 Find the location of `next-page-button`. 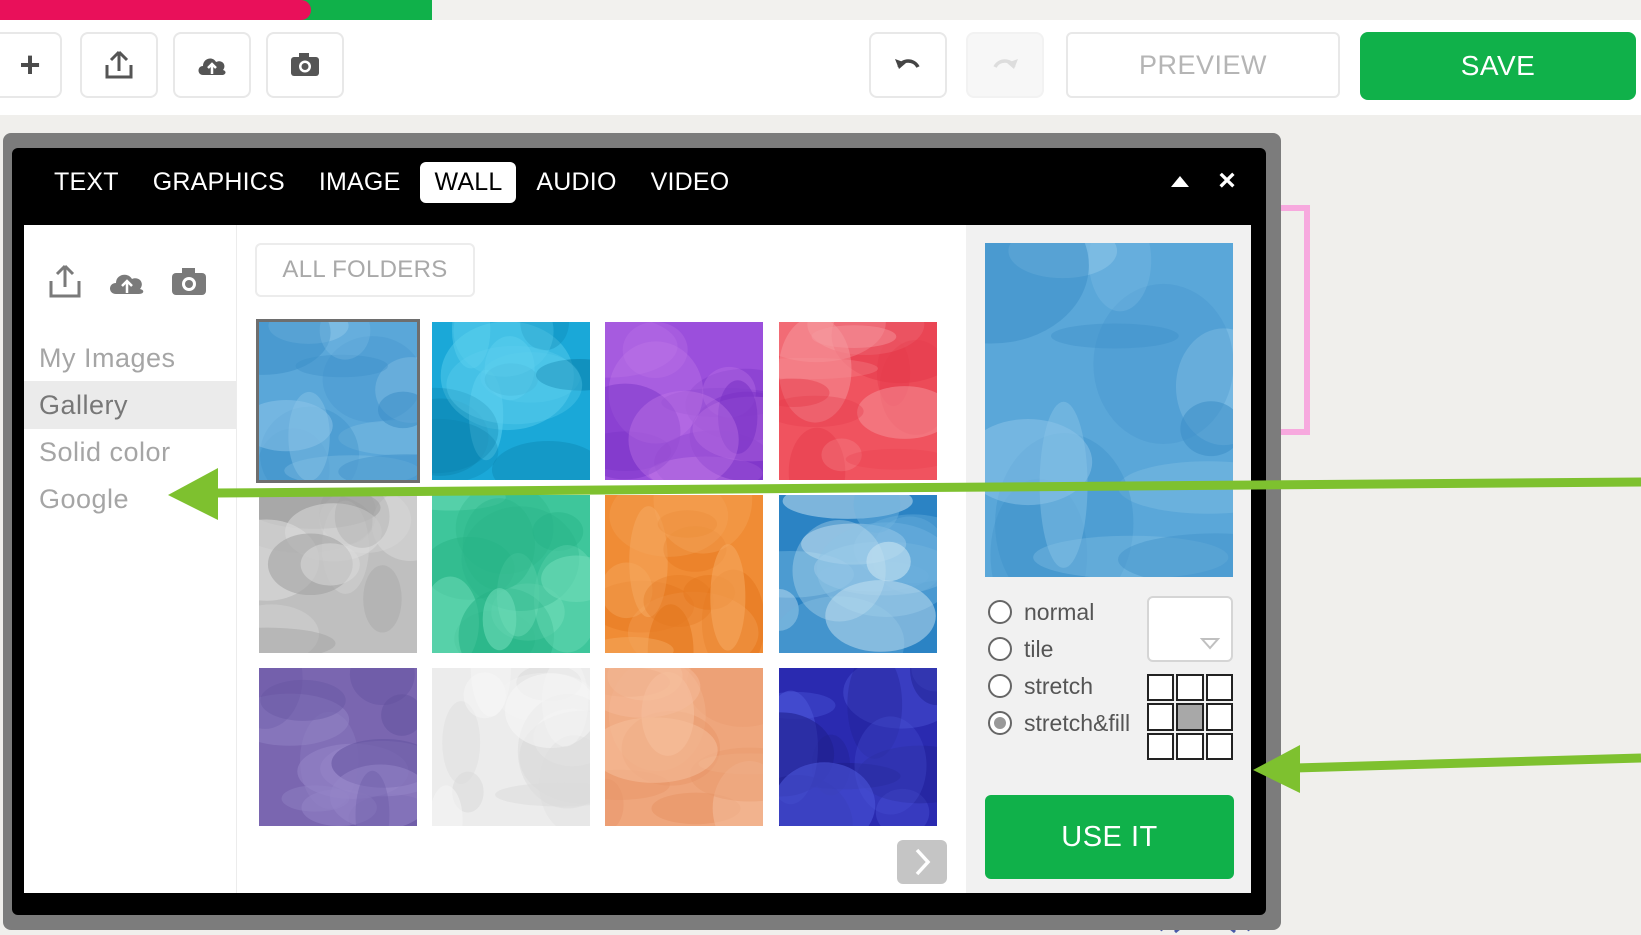

next-page-button is located at coordinates (922, 862).